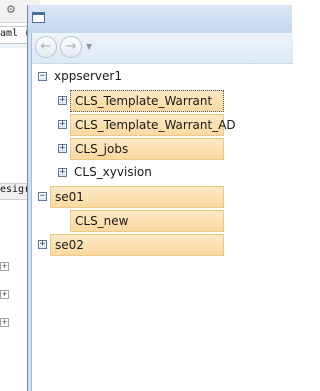 This screenshot has height=391, width=320. What do you see at coordinates (162, 173) in the screenshot?
I see `tree-item-cls-xyvision: + CLS_xyvision` at bounding box center [162, 173].